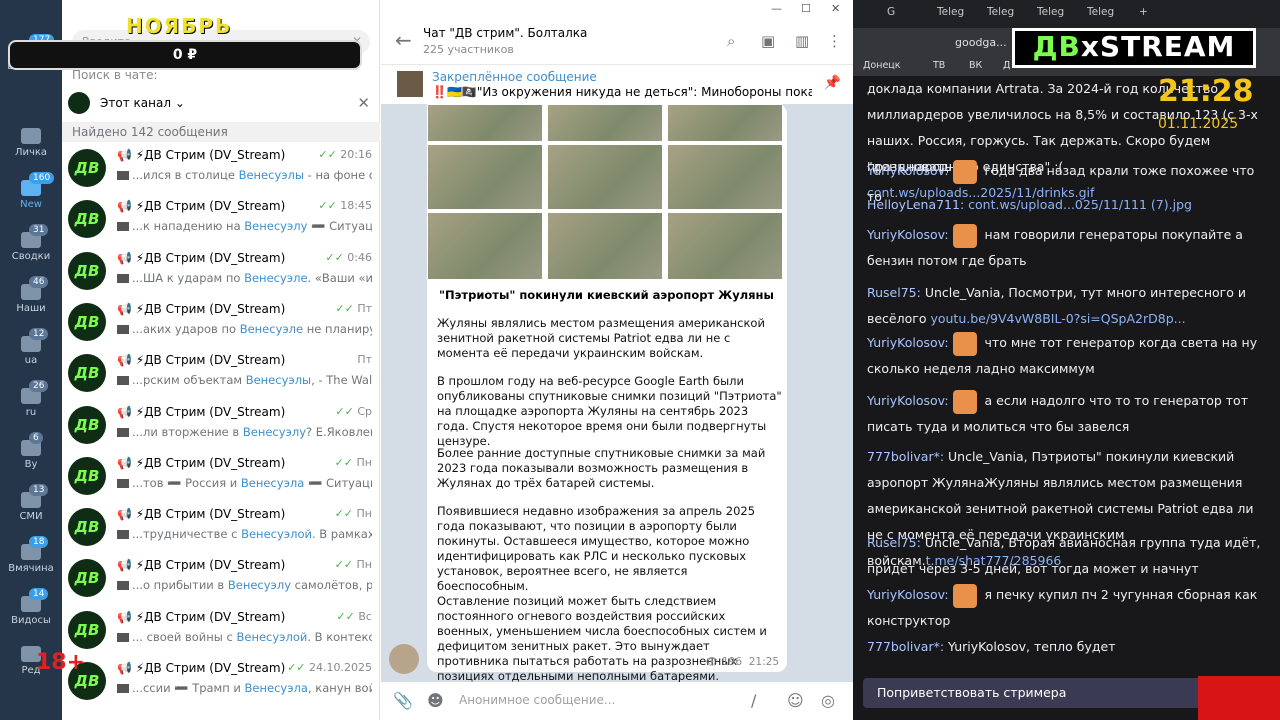 The height and width of the screenshot is (720, 1280). Describe the element at coordinates (31, 451) in the screenshot. I see `folder-by: 6 By` at that location.